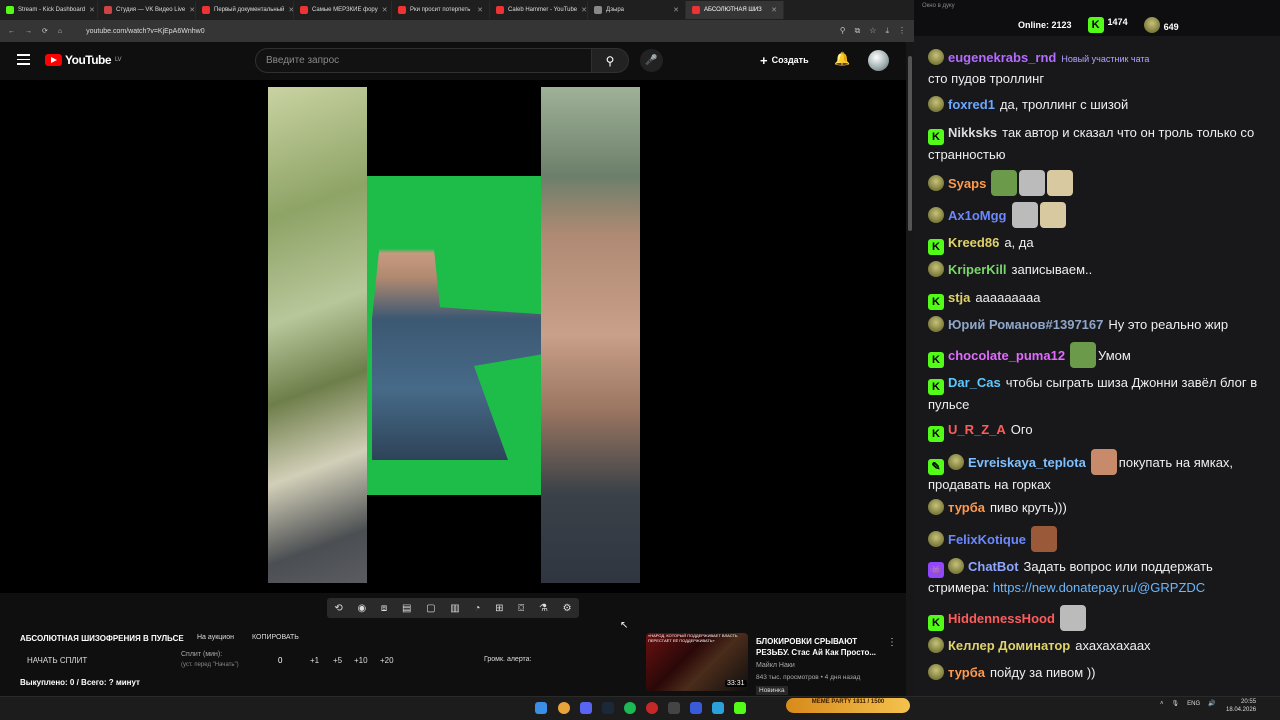 Image resolution: width=1280 pixels, height=720 pixels. Describe the element at coordinates (1025, 324) in the screenshot. I see `chat-username: Юрий Романов#1397167` at that location.